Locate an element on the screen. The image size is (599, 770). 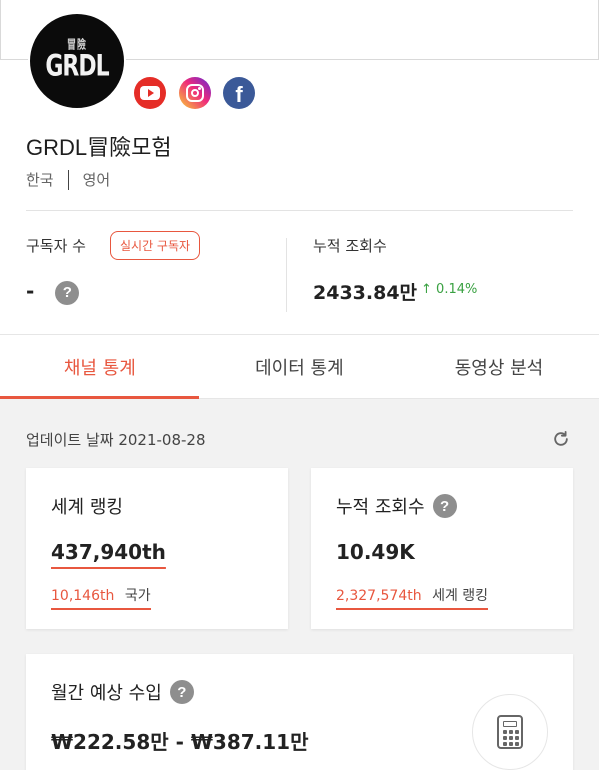
total-views-label: 누적 조회수 is located at coordinates (350, 246).